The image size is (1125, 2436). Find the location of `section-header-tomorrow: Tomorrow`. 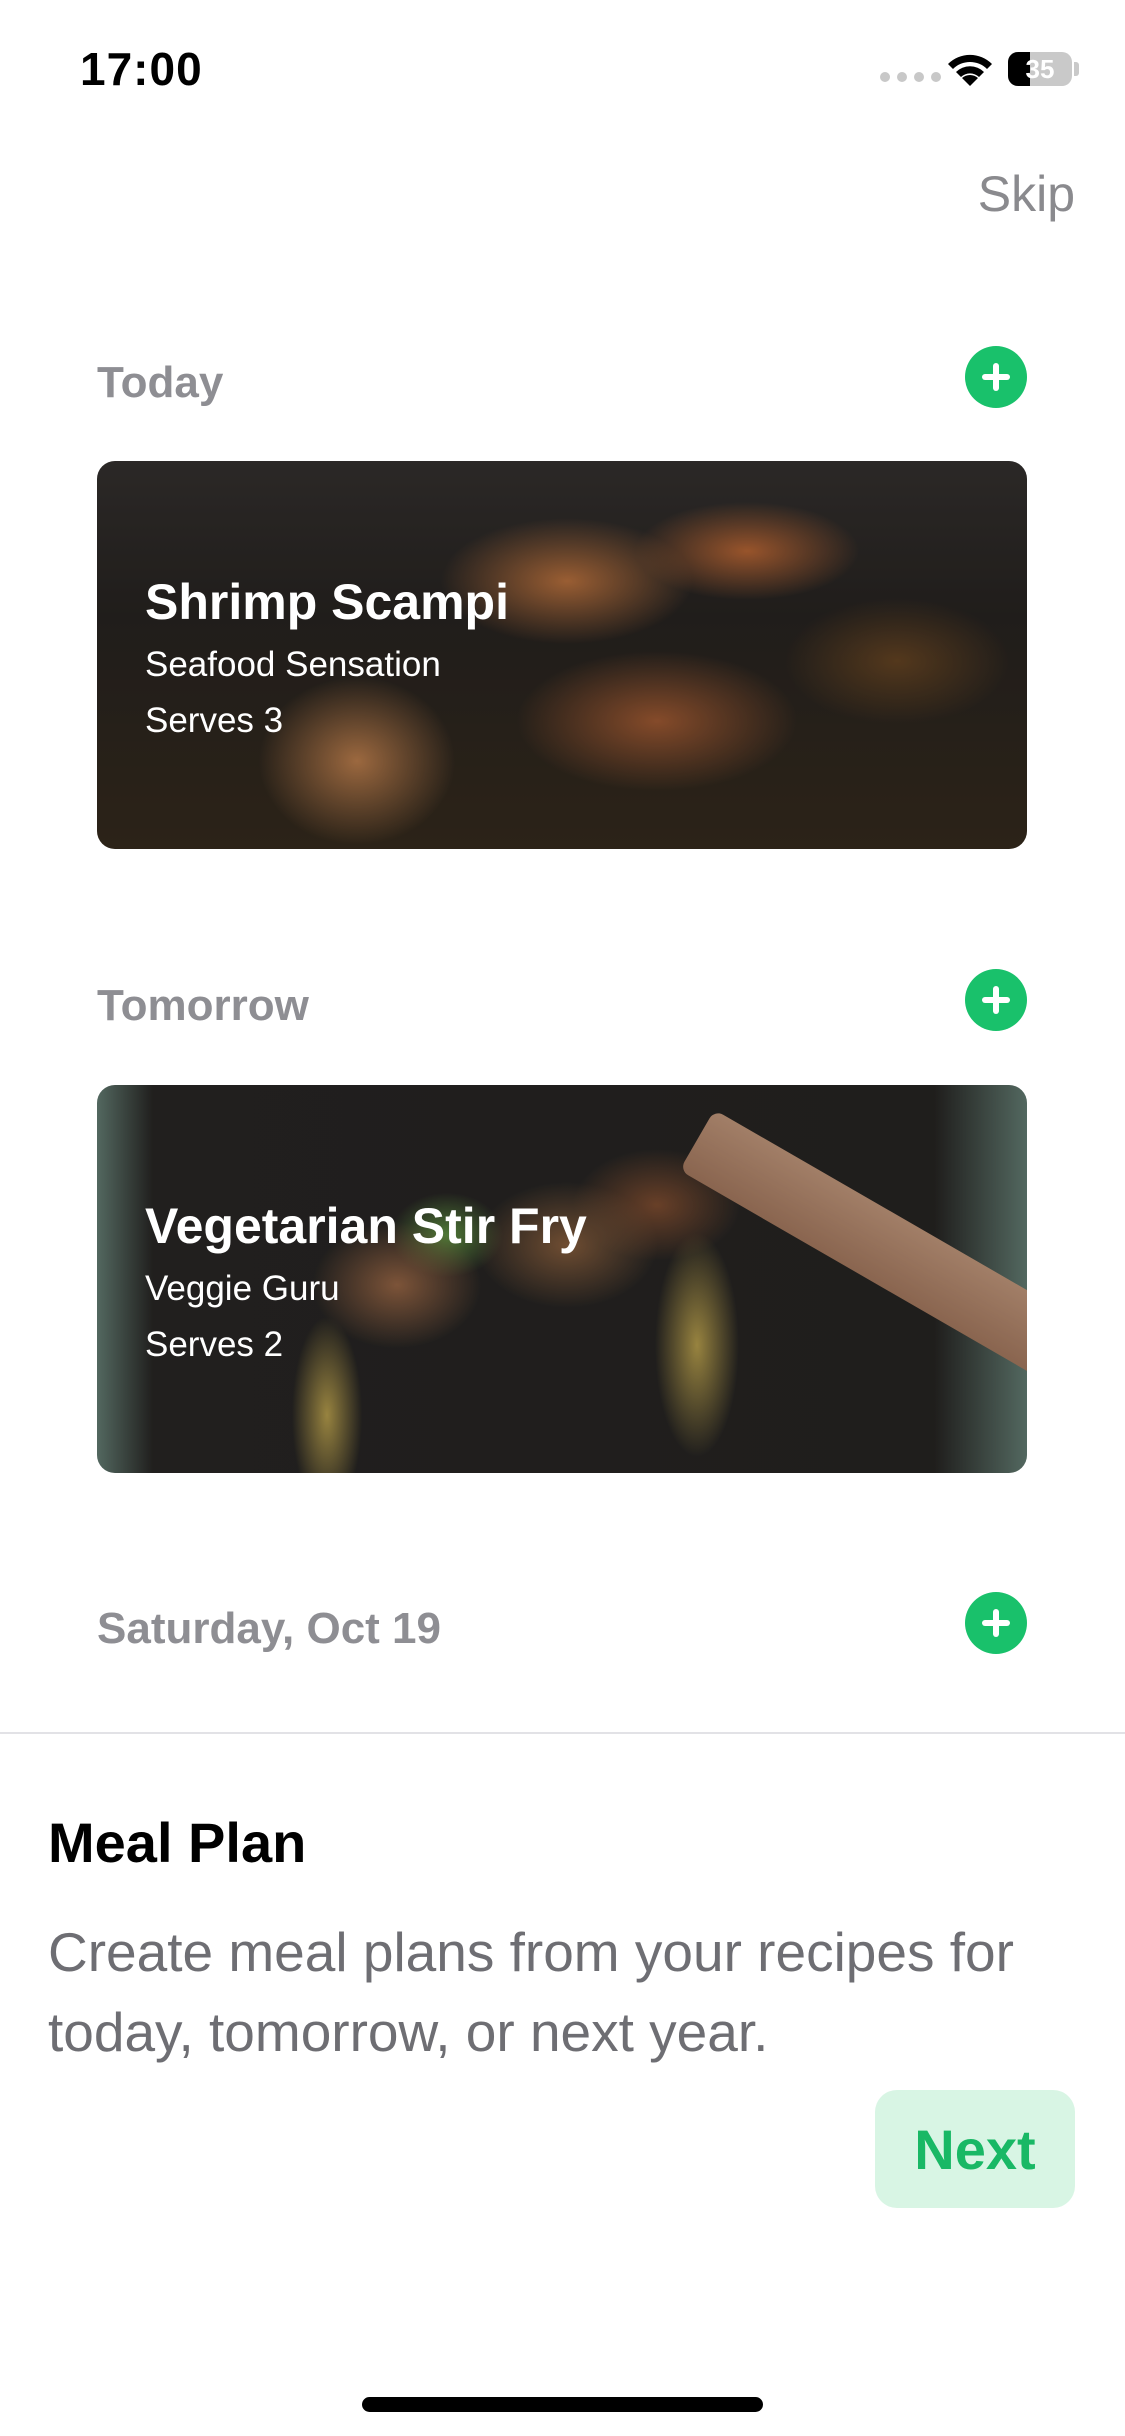

section-header-tomorrow: Tomorrow is located at coordinates (562, 1004).